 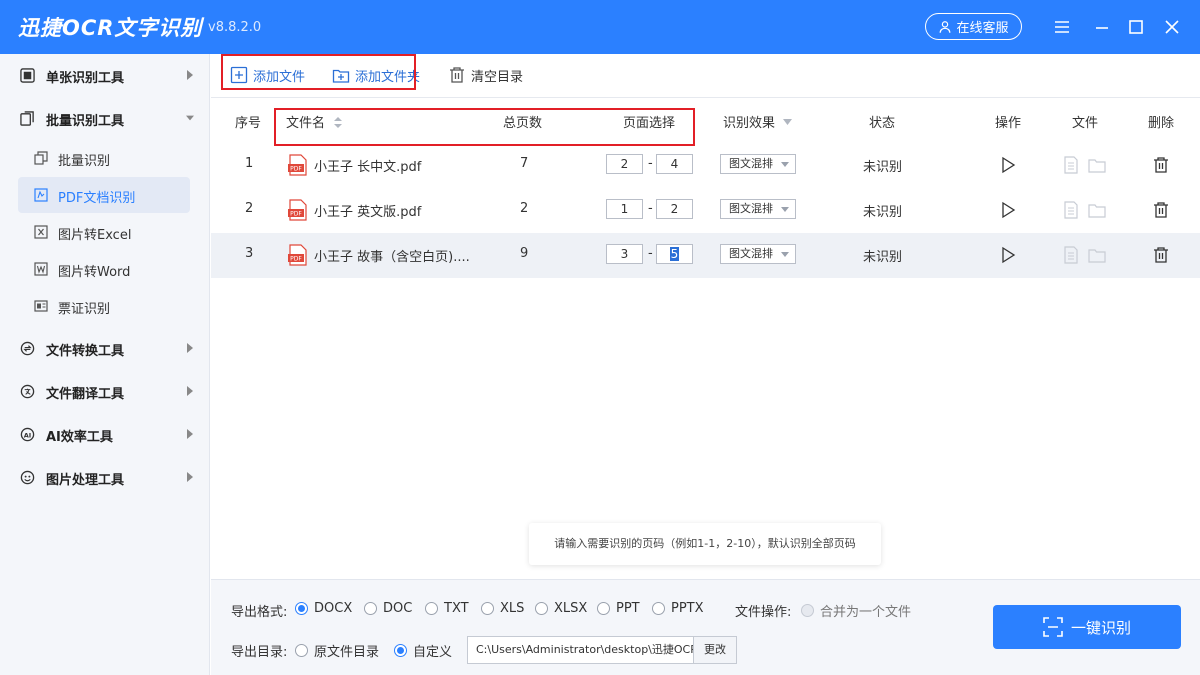 I want to click on format-option-xls: XLS, so click(x=502, y=608).